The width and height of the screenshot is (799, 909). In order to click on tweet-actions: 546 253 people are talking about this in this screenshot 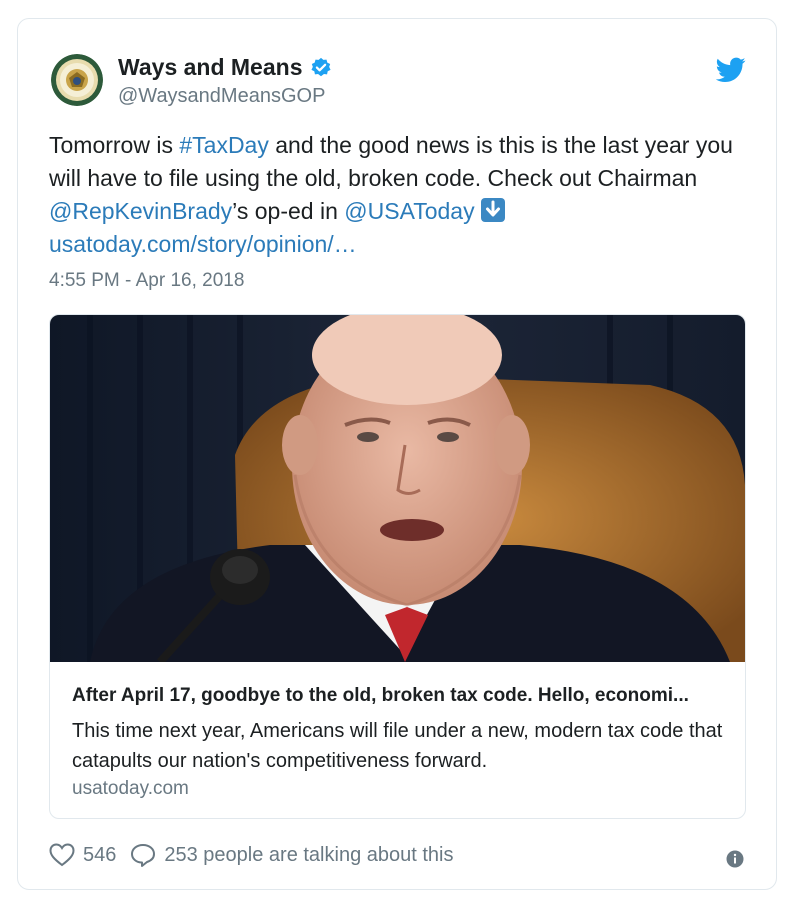, I will do `click(258, 855)`.